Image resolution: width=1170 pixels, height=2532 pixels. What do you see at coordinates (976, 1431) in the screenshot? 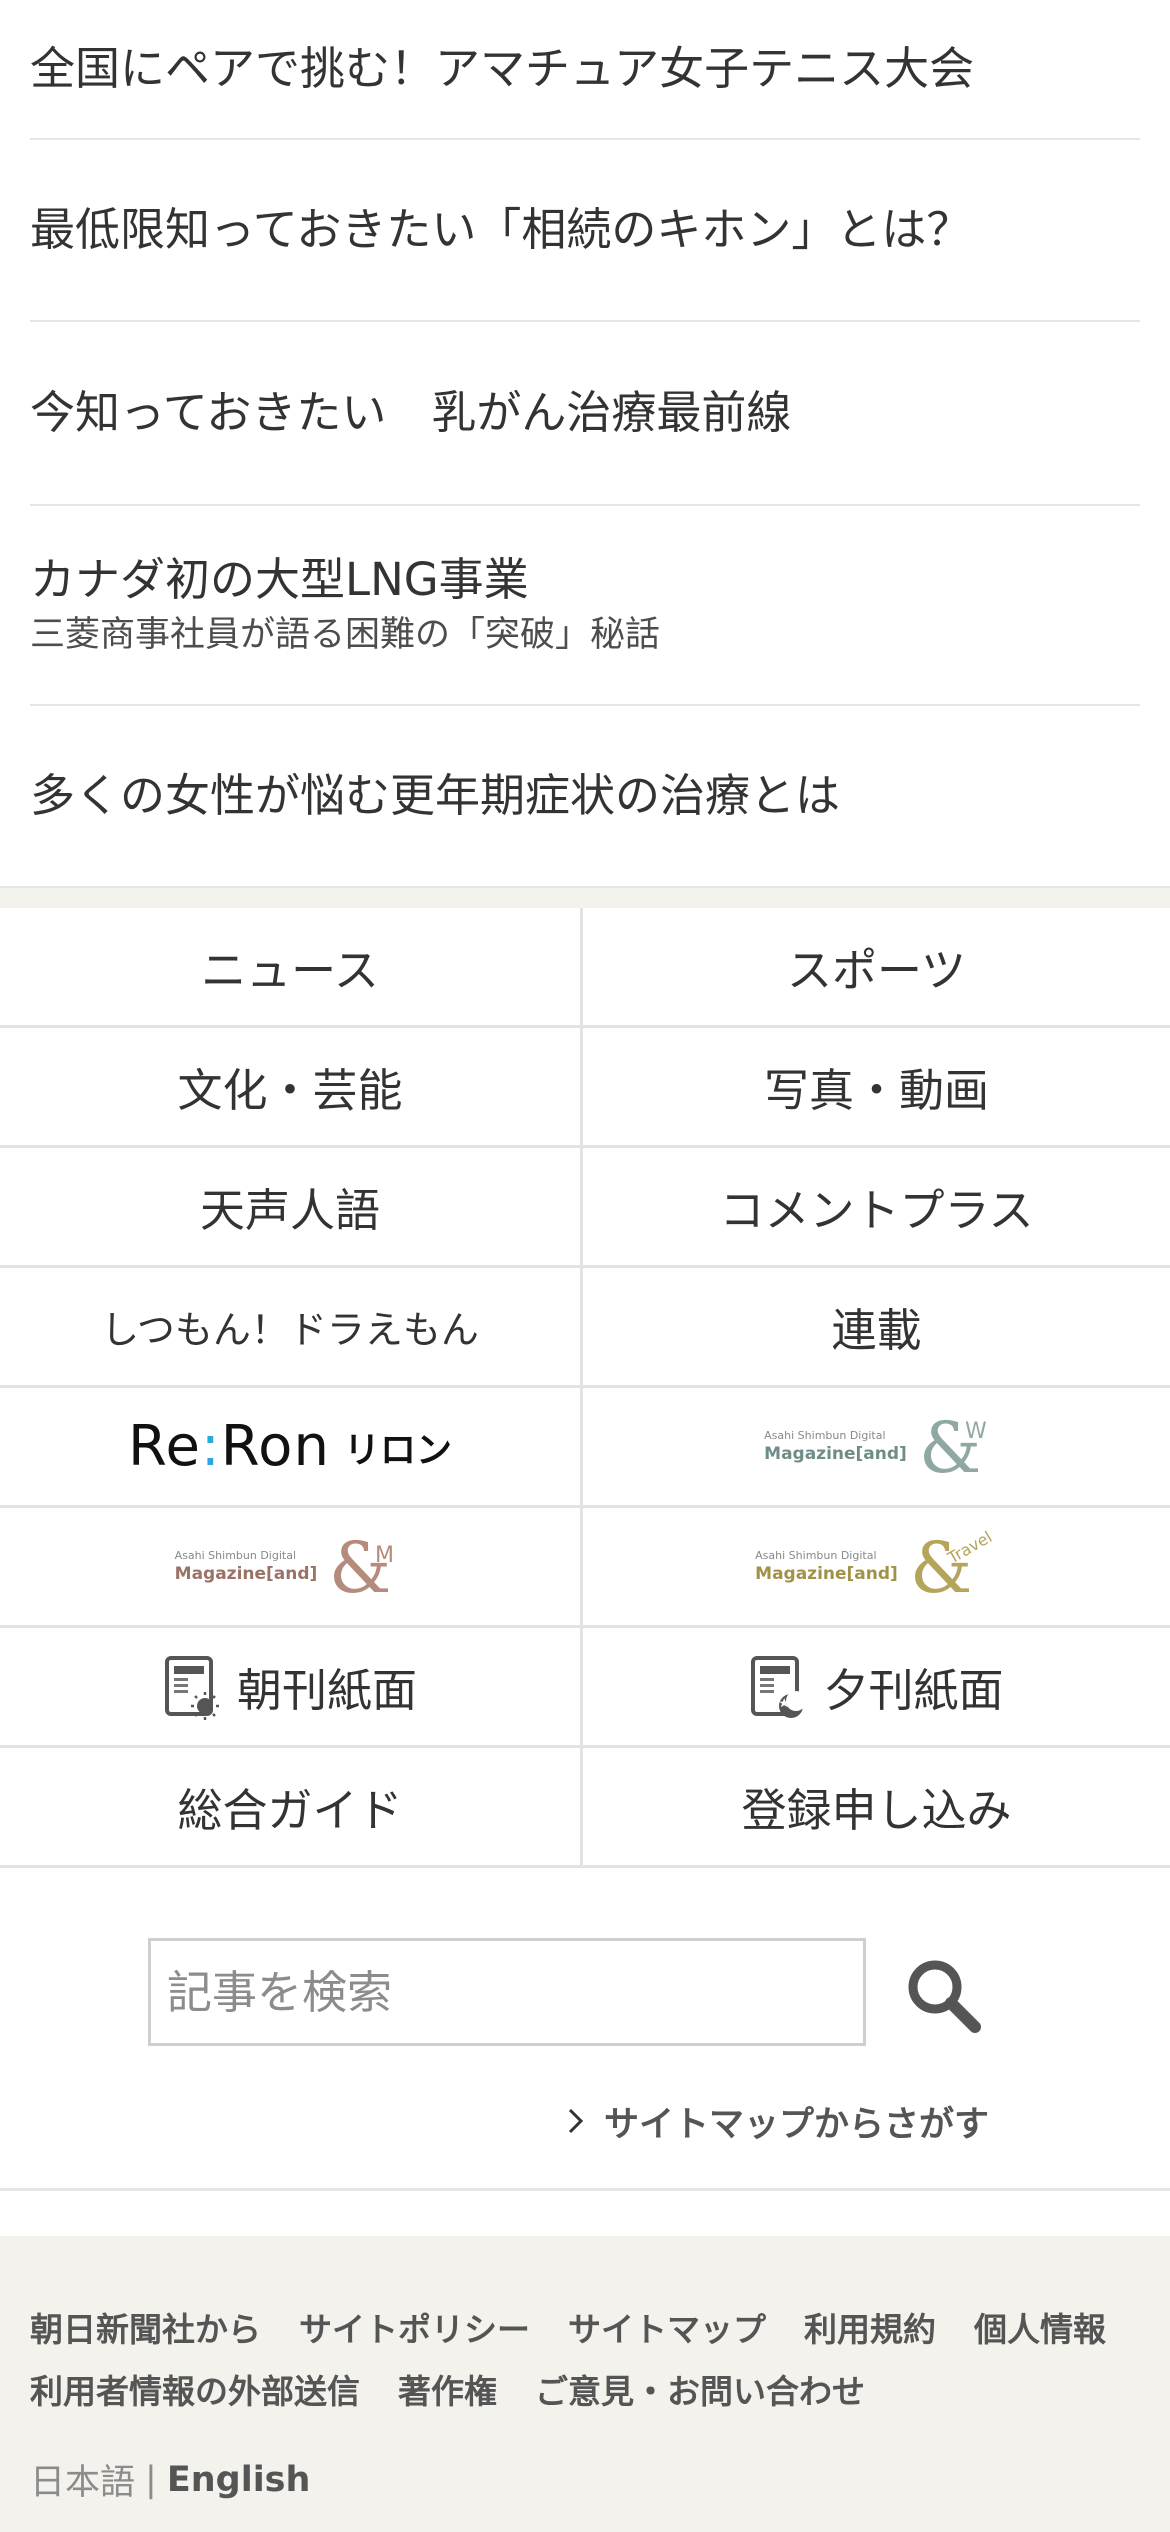
I see `svg-text: W` at bounding box center [976, 1431].